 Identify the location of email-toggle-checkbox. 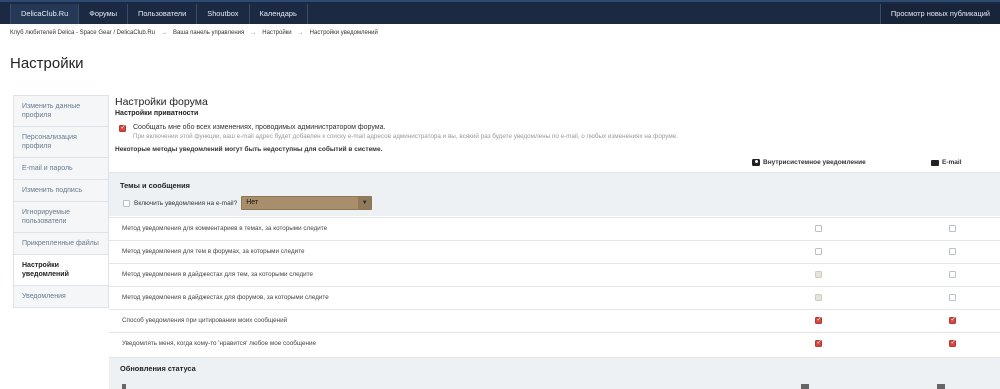
(126, 203).